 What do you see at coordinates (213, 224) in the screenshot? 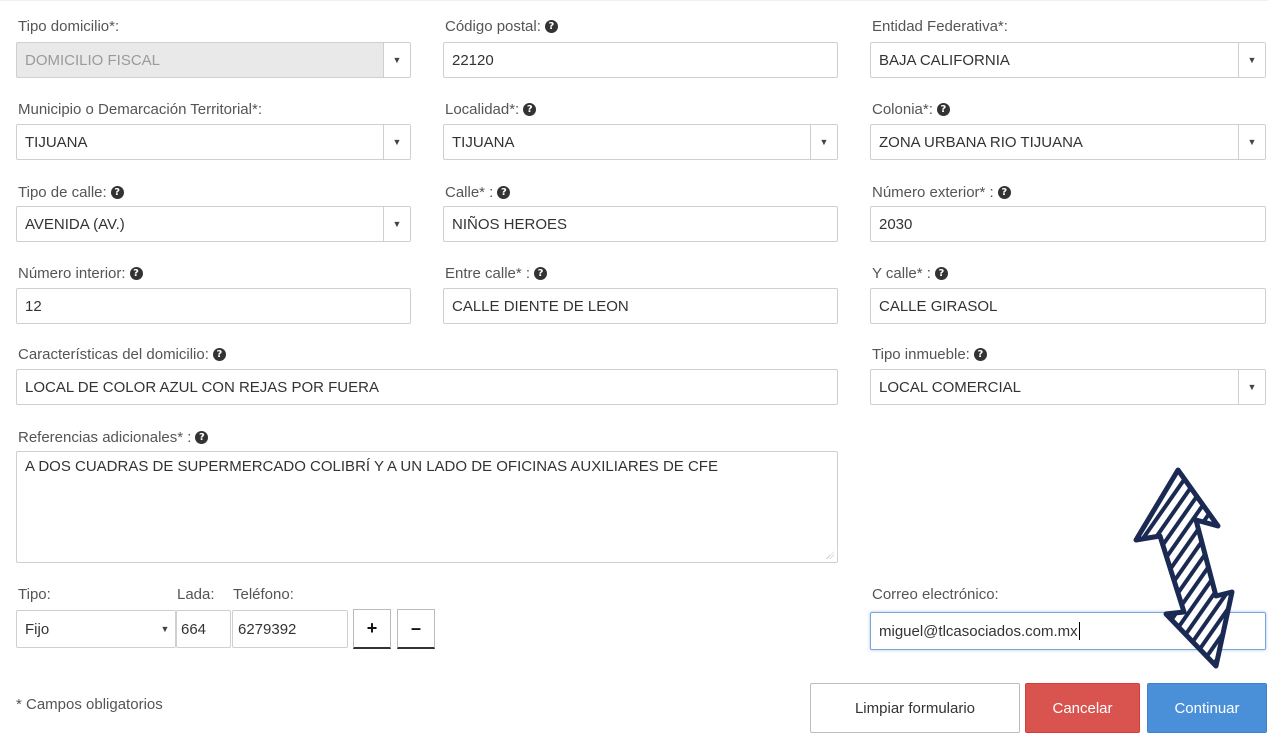
I see `tipo-calle-select: AVENIDA (AV.) ▼` at bounding box center [213, 224].